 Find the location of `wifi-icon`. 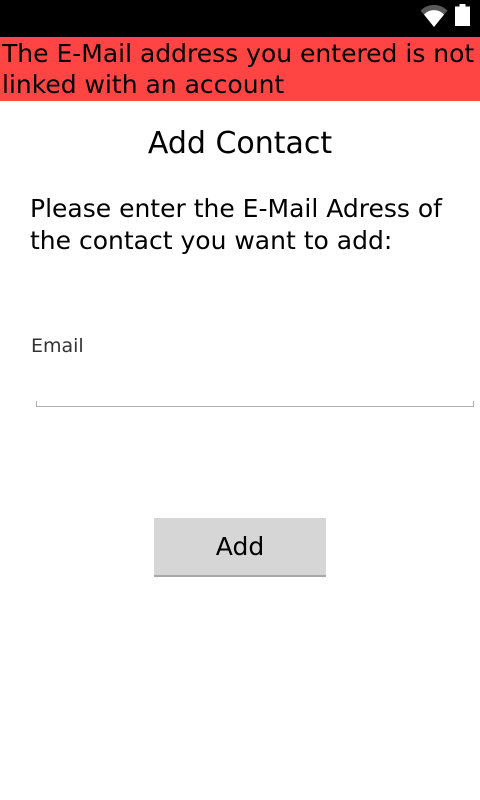

wifi-icon is located at coordinates (434, 15).